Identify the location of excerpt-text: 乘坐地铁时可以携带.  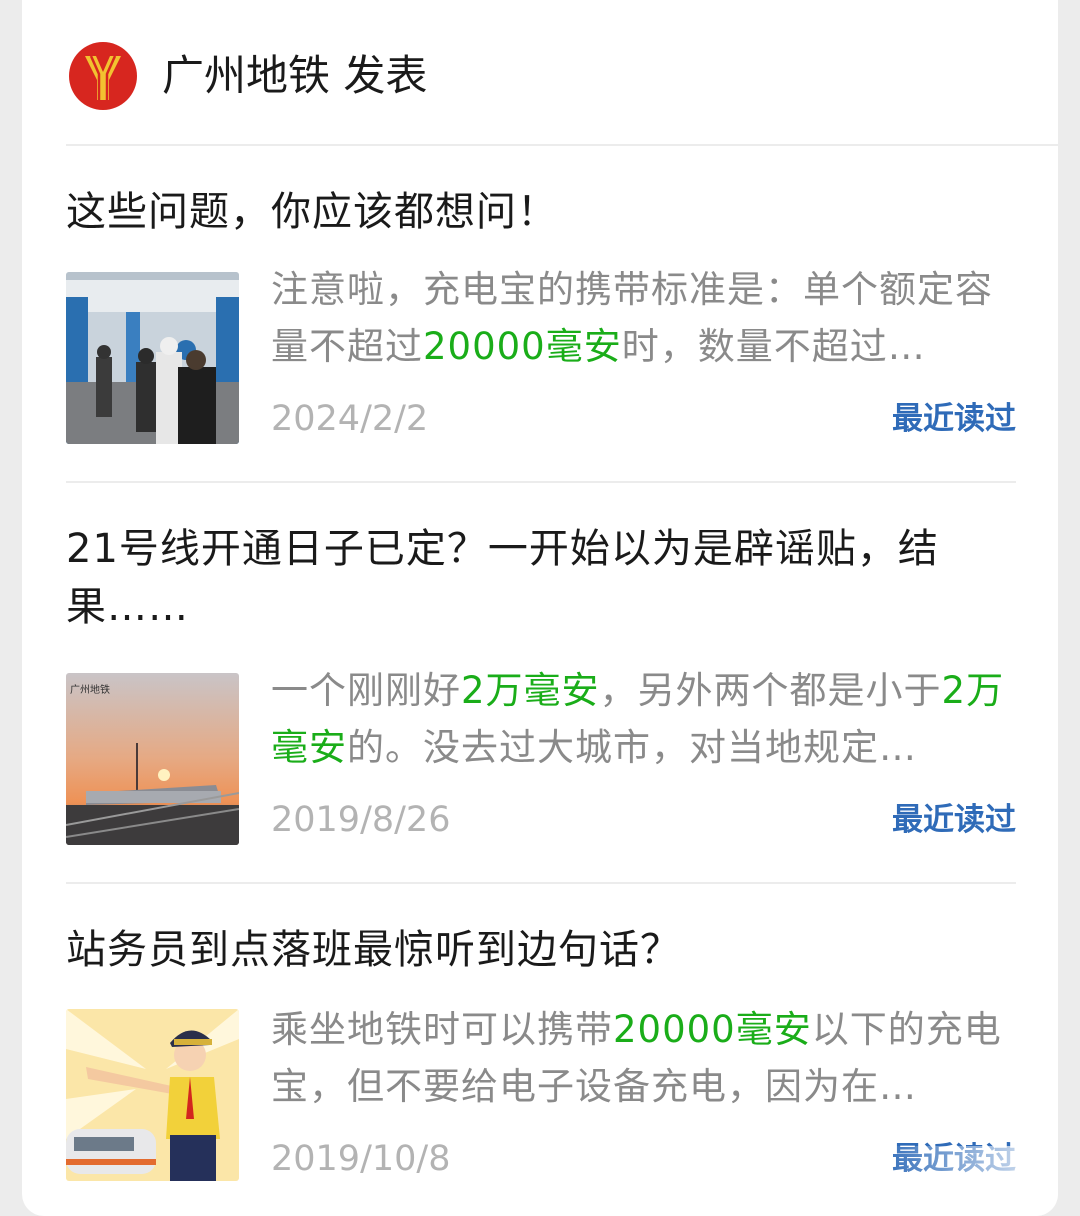
(442, 1029).